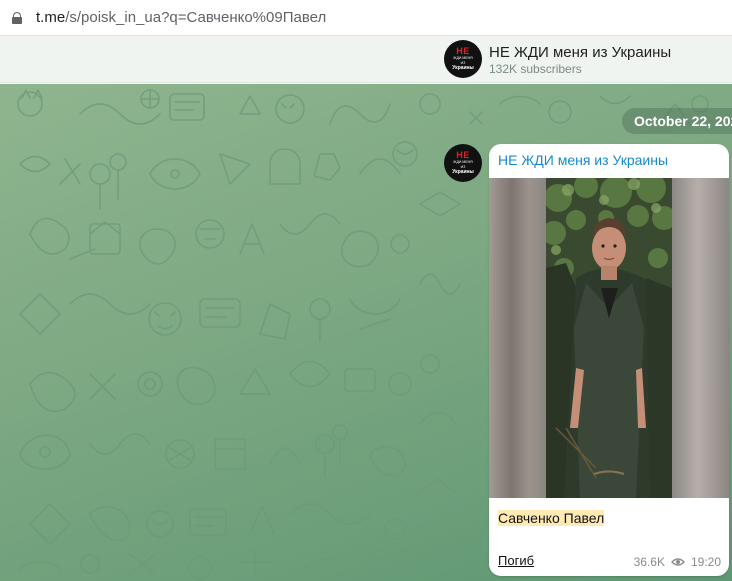  Describe the element at coordinates (196, 17) in the screenshot. I see `url-path: /s/poisk_in_ua?q=Савченко%09Павел` at that location.